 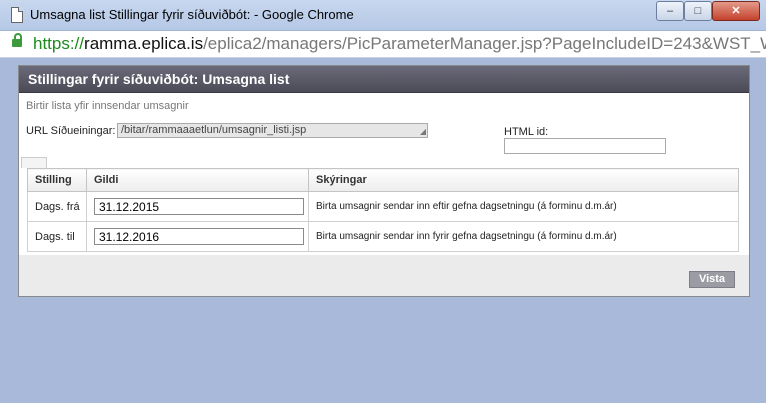 I want to click on resize-handle-icon: ◢, so click(x=423, y=132).